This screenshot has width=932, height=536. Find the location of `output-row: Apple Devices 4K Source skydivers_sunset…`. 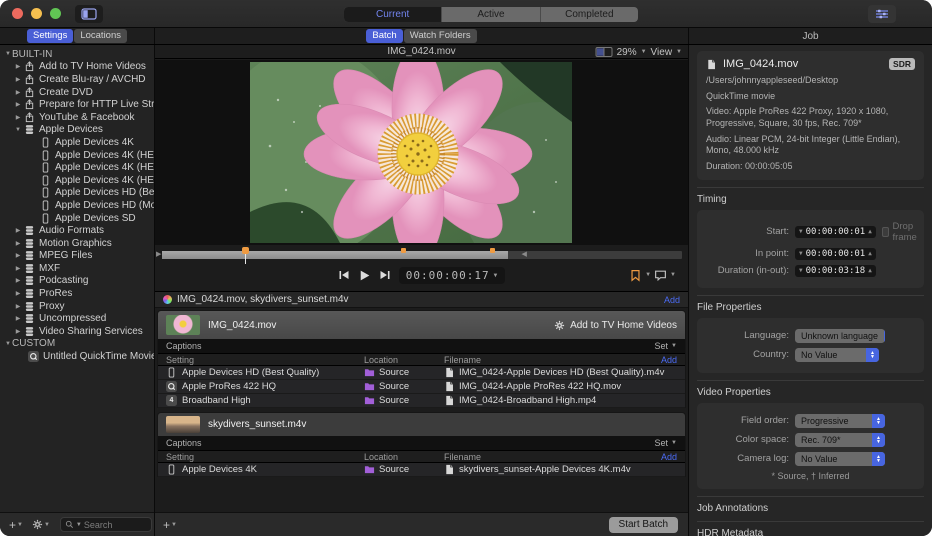

output-row: Apple Devices 4K Source skydivers_sunset… is located at coordinates (421, 470).